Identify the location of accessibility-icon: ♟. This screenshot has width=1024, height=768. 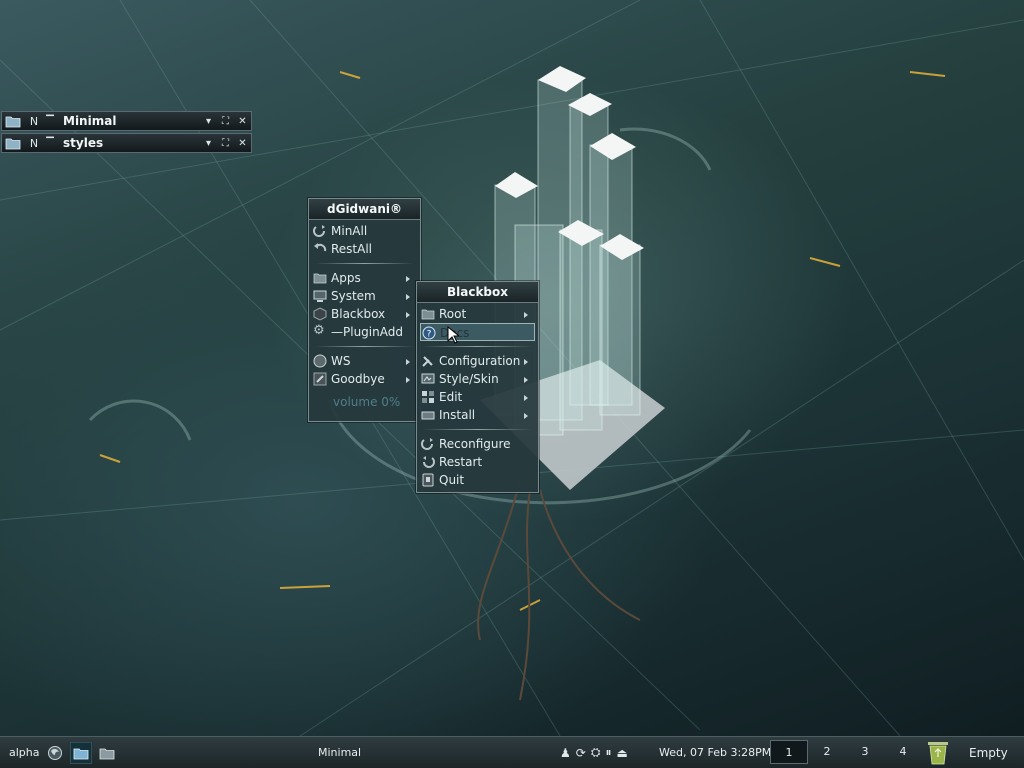
(565, 753).